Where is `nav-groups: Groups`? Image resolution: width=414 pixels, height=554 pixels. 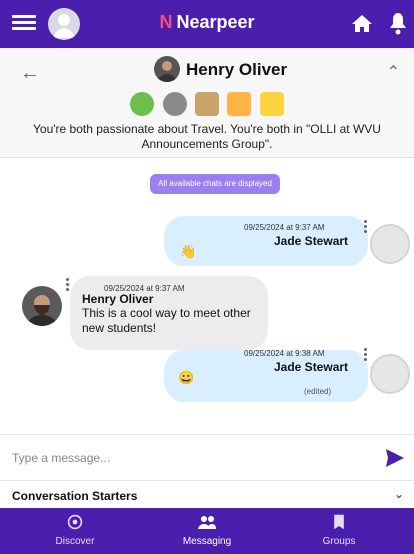 nav-groups: Groups is located at coordinates (339, 530).